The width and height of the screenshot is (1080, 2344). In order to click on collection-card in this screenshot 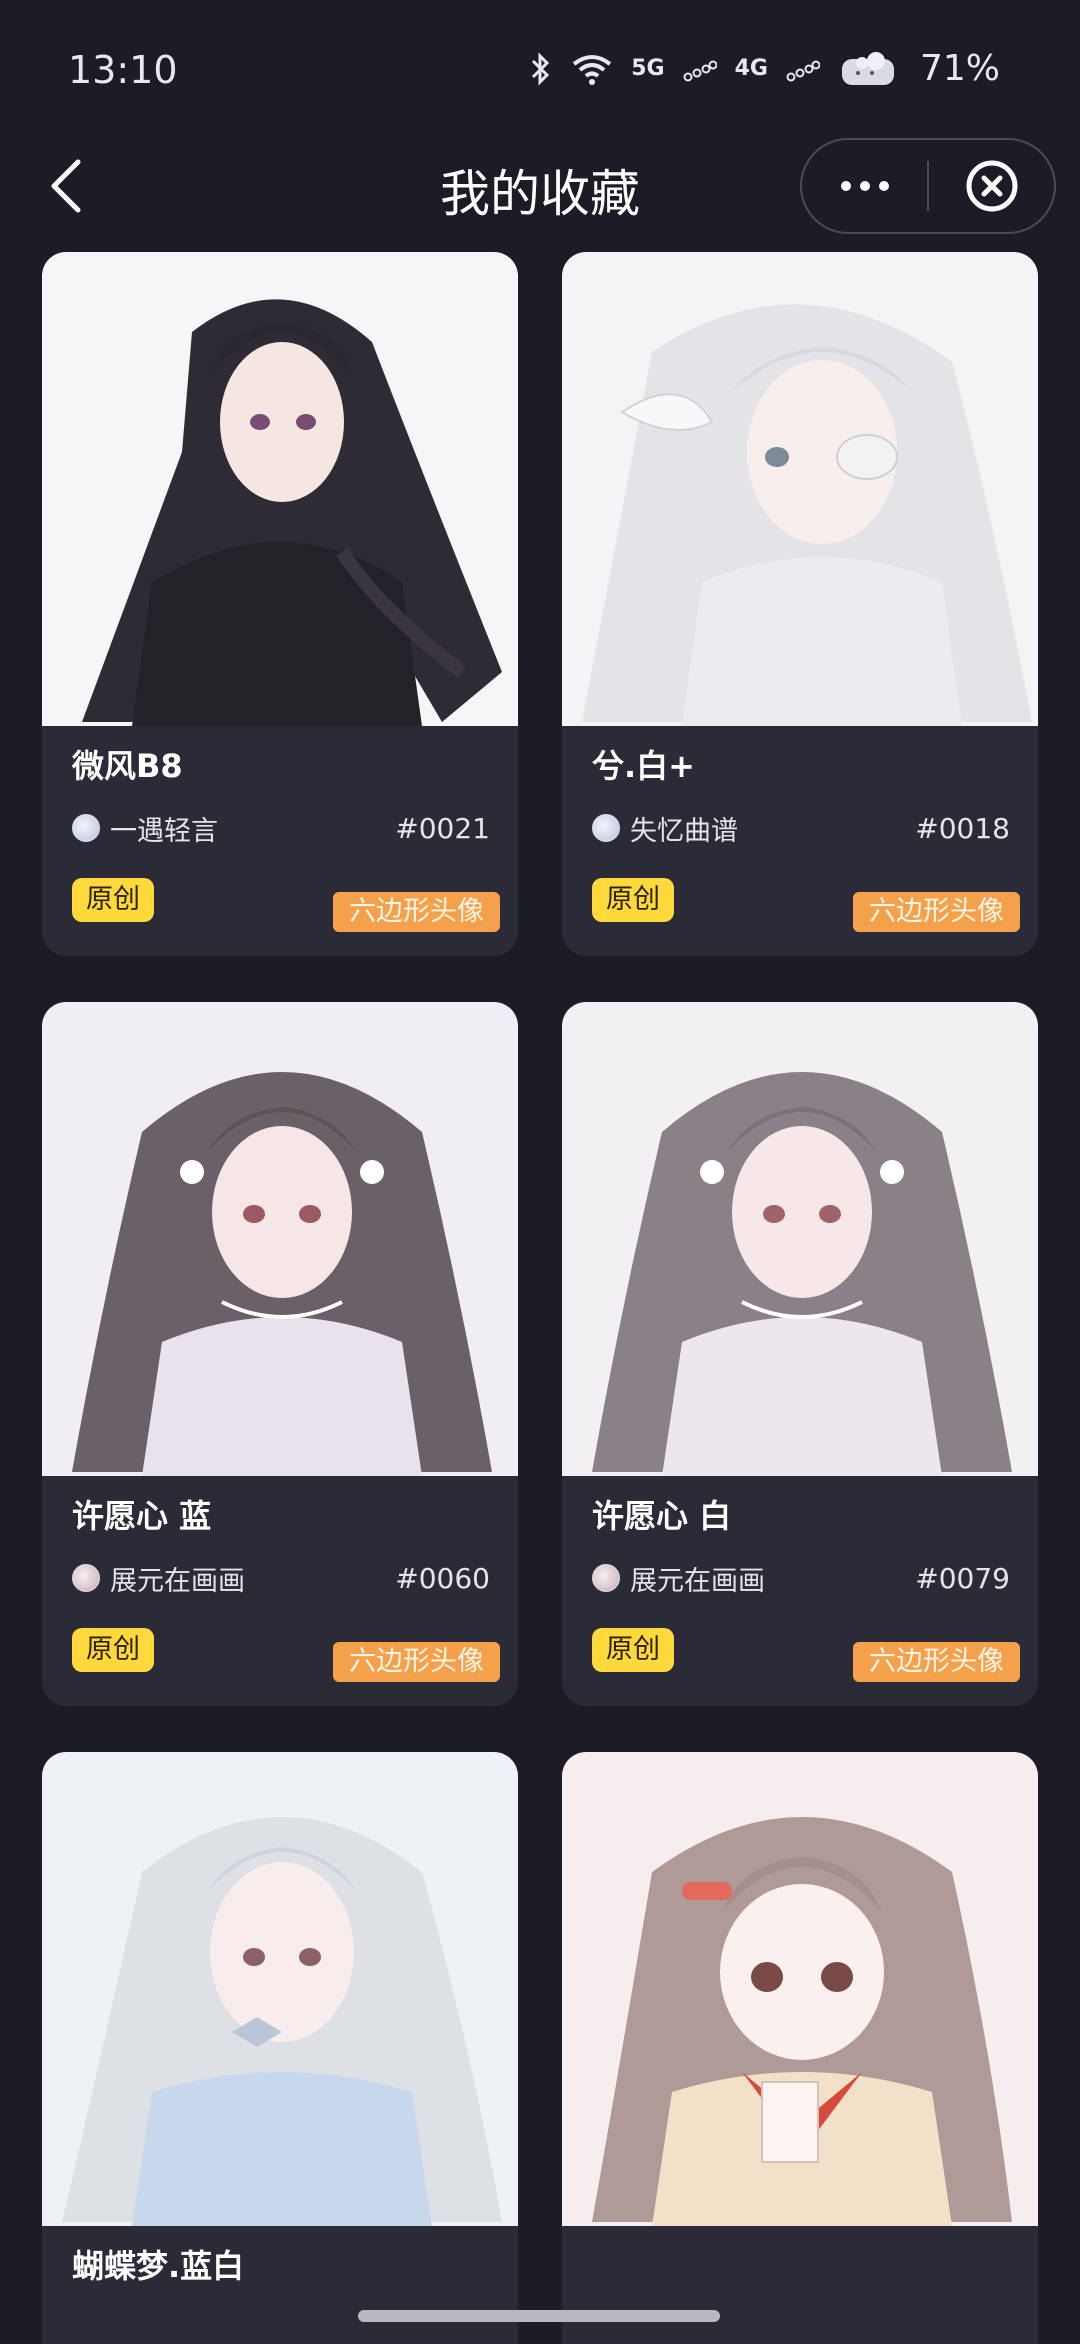, I will do `click(800, 2048)`.